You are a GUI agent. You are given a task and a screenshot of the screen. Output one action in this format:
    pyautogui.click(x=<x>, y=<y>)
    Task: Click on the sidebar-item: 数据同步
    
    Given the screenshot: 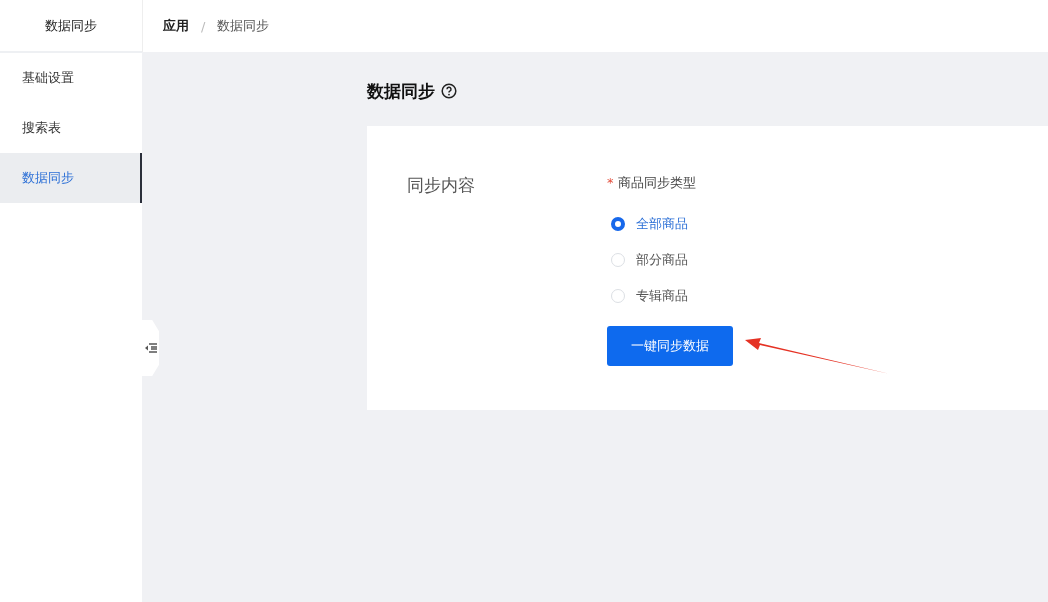 What is the action you would take?
    pyautogui.click(x=71, y=178)
    